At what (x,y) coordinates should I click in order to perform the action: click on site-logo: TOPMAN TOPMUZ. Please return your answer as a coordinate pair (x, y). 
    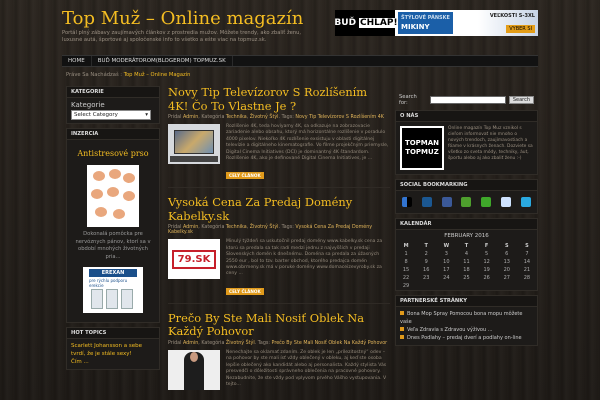
    Looking at the image, I should click on (422, 148).